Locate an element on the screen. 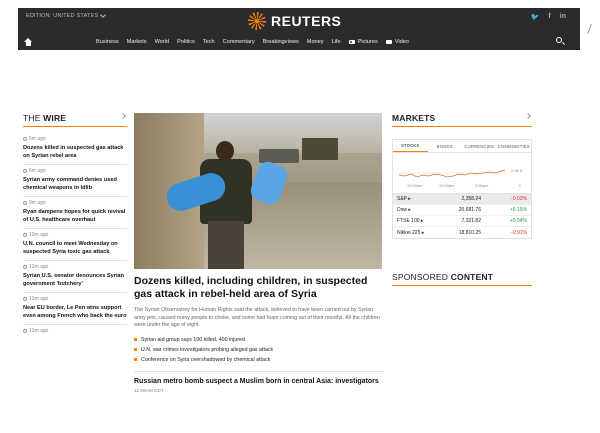  wire-title: THE WIRE is located at coordinates (75, 120).